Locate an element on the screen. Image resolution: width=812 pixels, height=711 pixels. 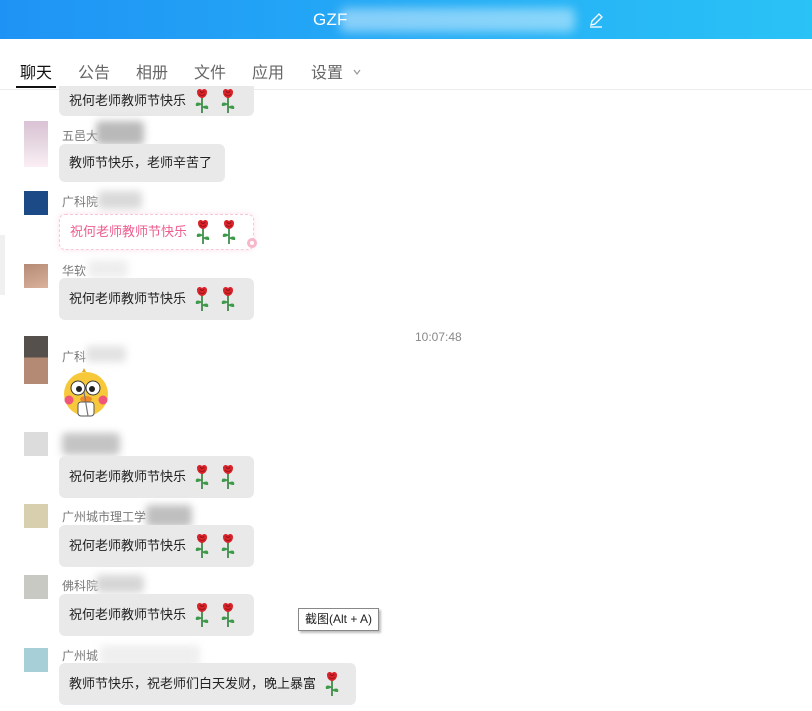
message-bubble: 教师节快乐，祝老师们白天发财，晚上暴富 is located at coordinates (207, 684).